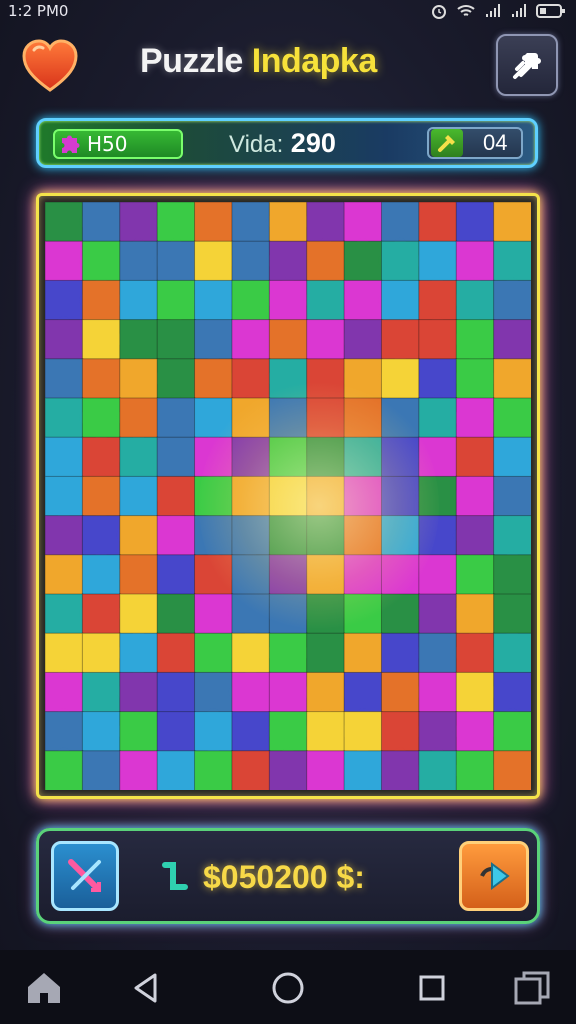 This screenshot has height=1024, width=576. I want to click on status-time: 1:2 PM0, so click(38, 11).